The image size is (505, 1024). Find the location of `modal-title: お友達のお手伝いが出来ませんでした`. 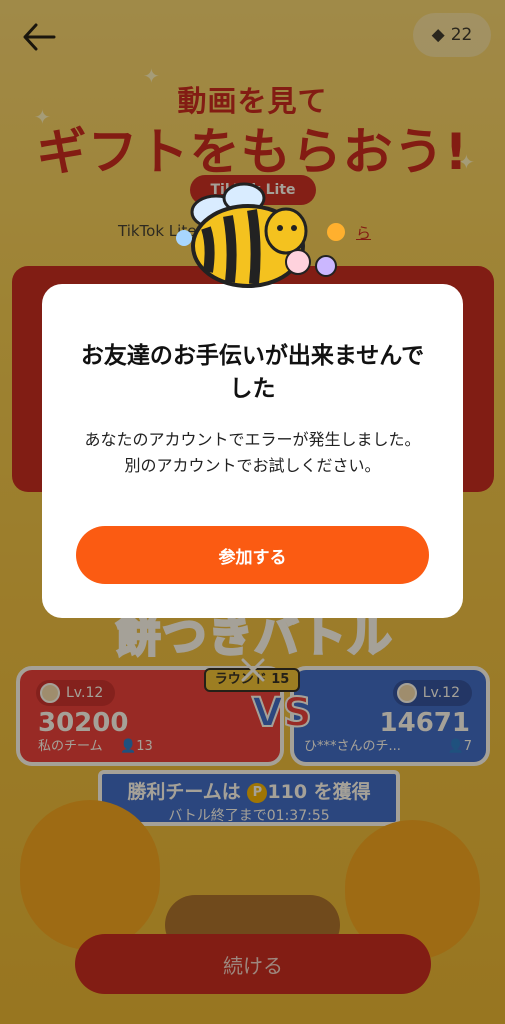

modal-title: お友達のお手伝いが出来ませんでした is located at coordinates (252, 372).